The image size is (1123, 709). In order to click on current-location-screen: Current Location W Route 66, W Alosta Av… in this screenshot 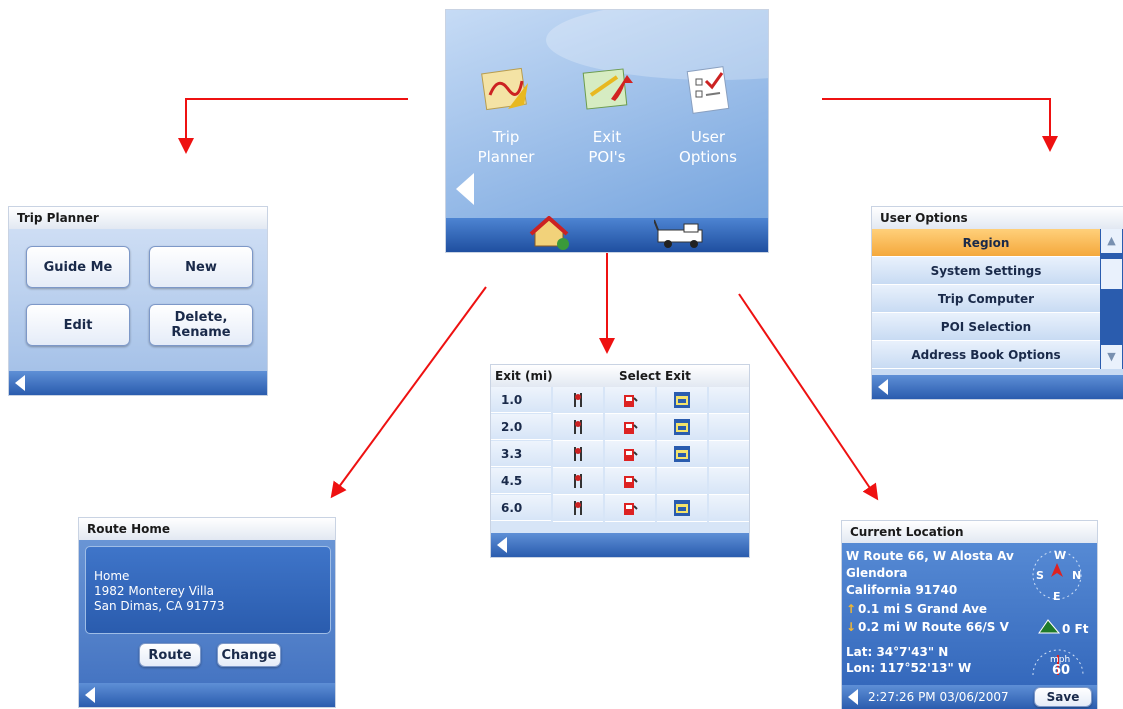, I will do `click(969, 615)`.